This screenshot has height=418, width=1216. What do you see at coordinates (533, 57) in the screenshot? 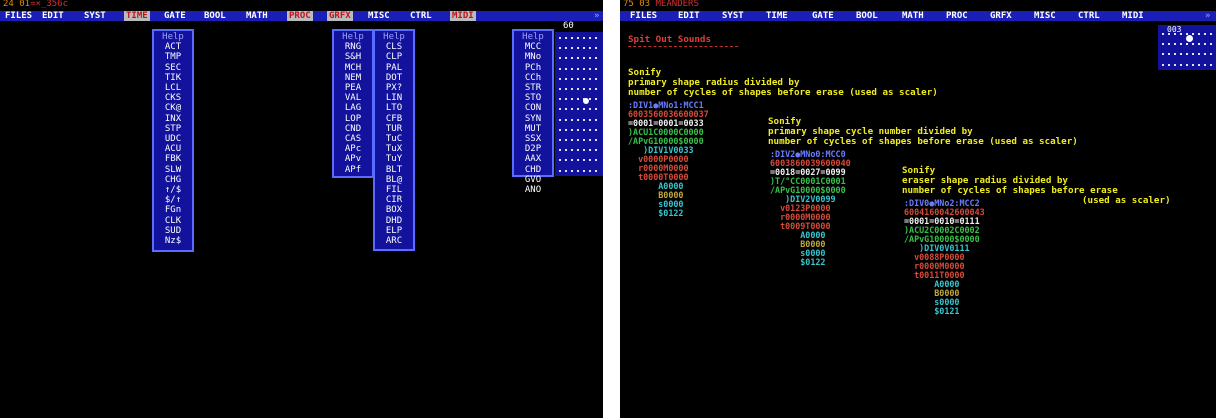
I see `menu-item: MNo` at bounding box center [533, 57].